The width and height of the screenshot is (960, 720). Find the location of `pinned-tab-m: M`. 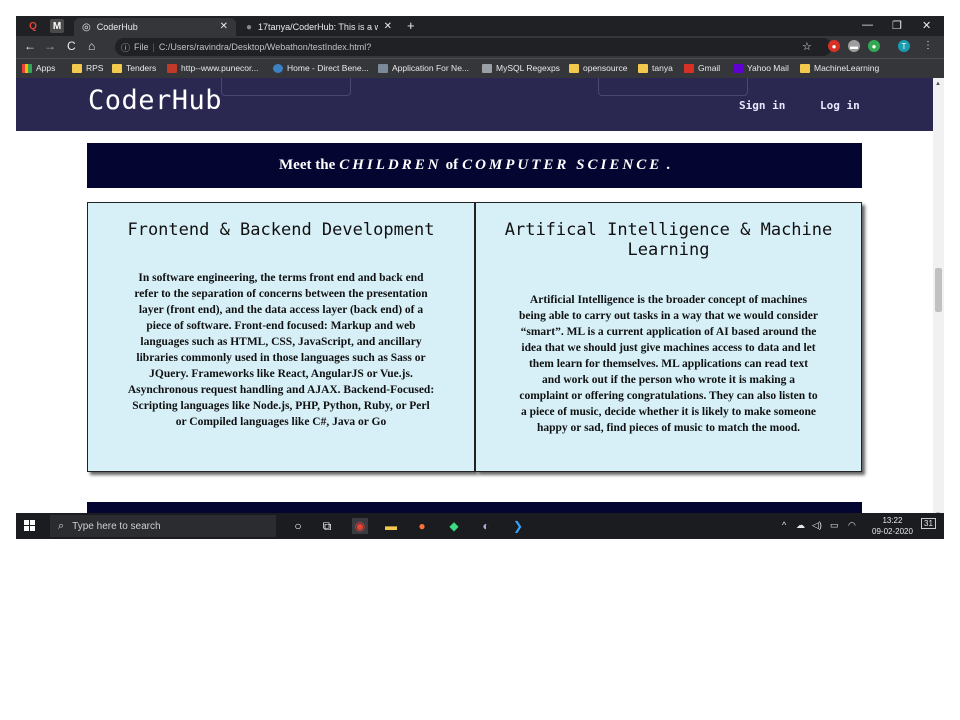

pinned-tab-m: M is located at coordinates (57, 26).